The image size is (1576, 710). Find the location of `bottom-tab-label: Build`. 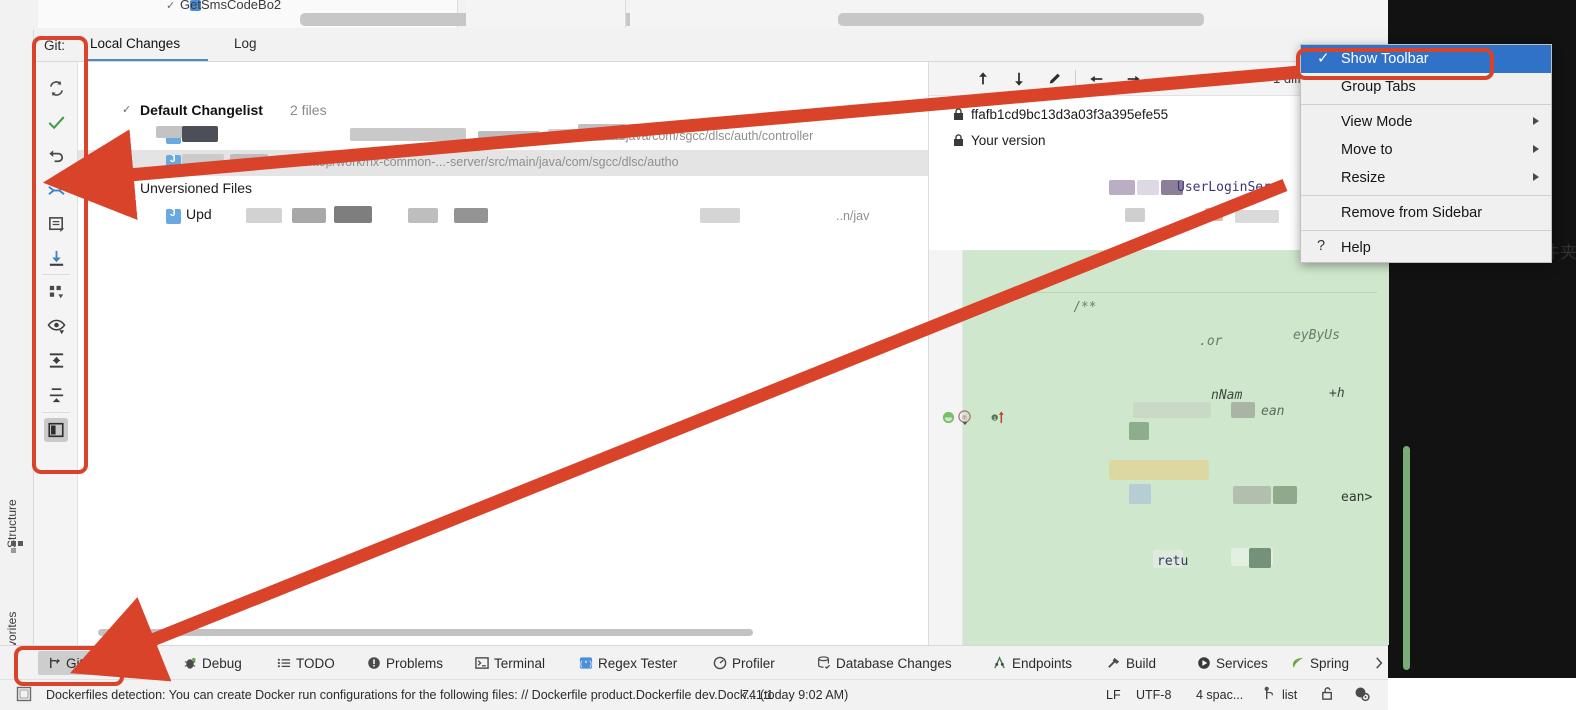

bottom-tab-label: Build is located at coordinates (1141, 663).